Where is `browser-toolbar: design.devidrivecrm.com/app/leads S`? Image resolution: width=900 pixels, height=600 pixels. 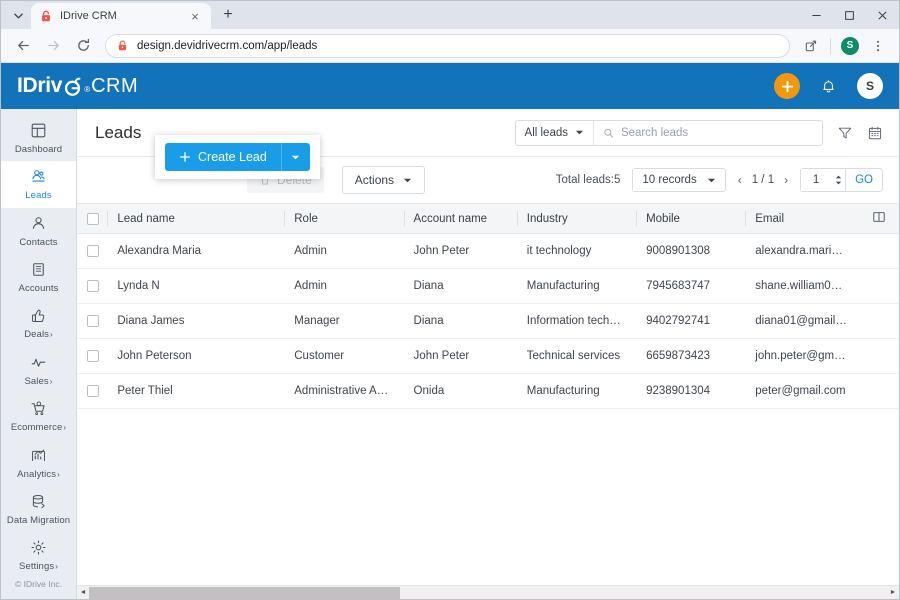
browser-toolbar: design.devidrivecrm.com/app/leads S is located at coordinates (450, 46).